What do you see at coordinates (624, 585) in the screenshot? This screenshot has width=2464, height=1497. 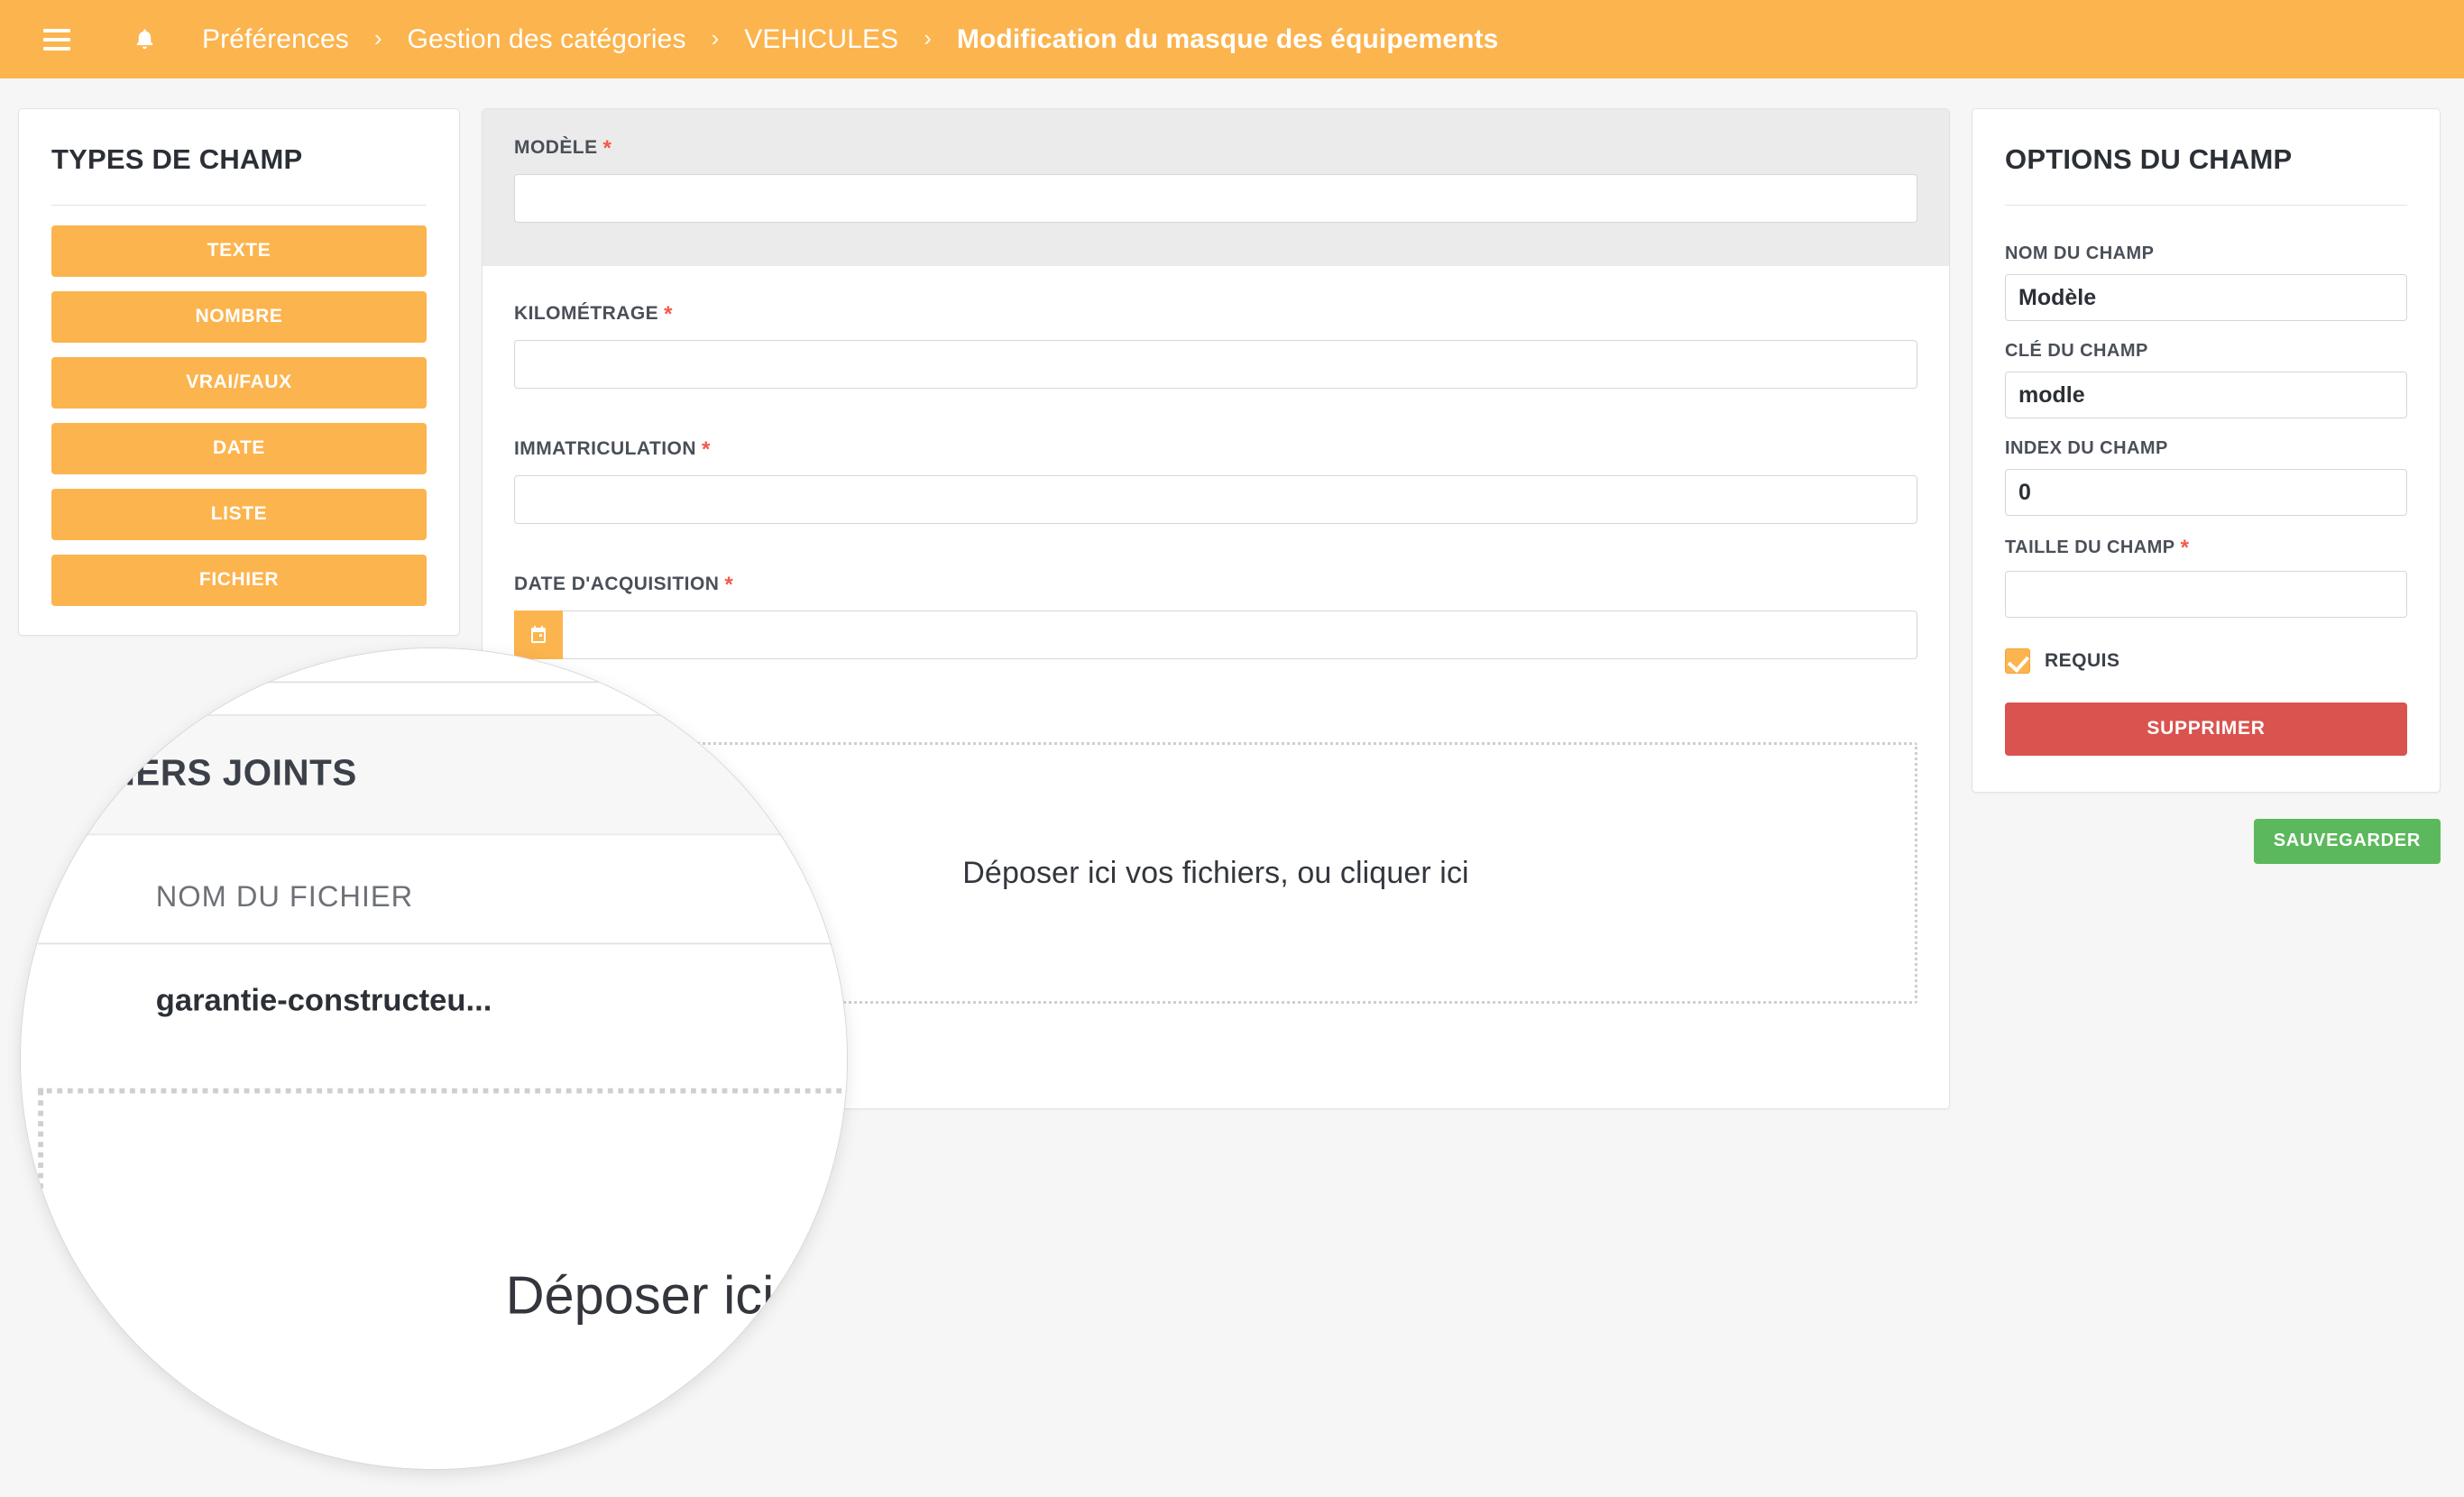 I see `form-field-label: DATE D'ACQUISITION *` at bounding box center [624, 585].